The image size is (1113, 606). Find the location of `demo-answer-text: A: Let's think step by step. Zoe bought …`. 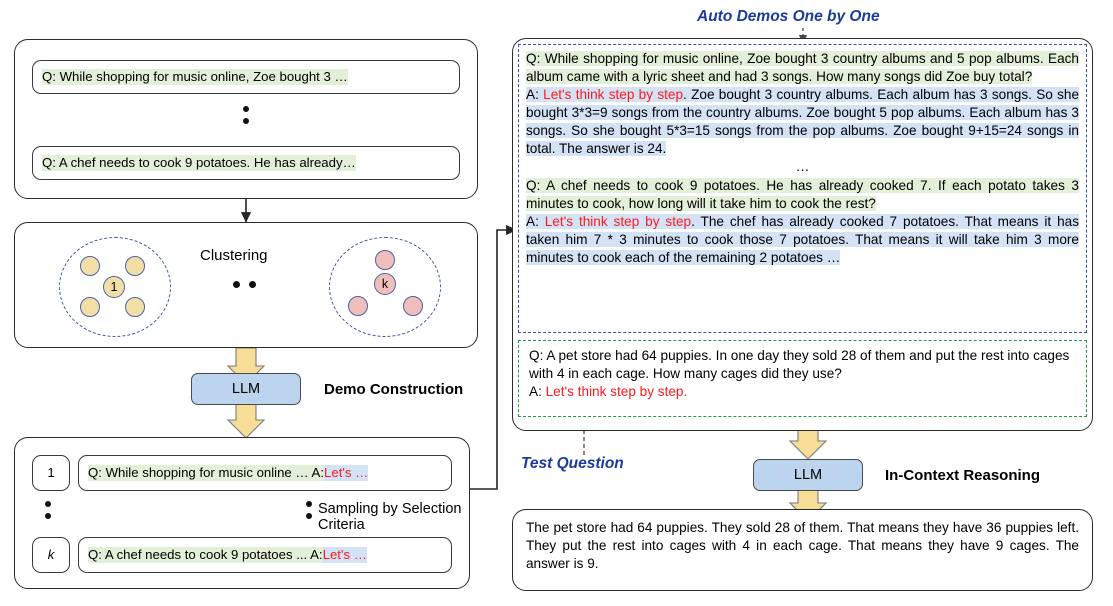

demo-answer-text: A: Let's think step by step. Zoe bought … is located at coordinates (803, 122).